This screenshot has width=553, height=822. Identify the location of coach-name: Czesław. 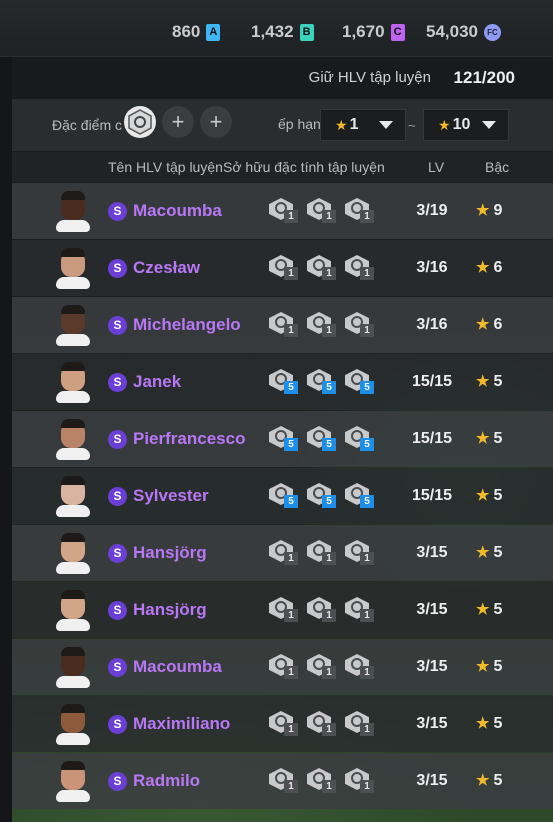
(167, 267).